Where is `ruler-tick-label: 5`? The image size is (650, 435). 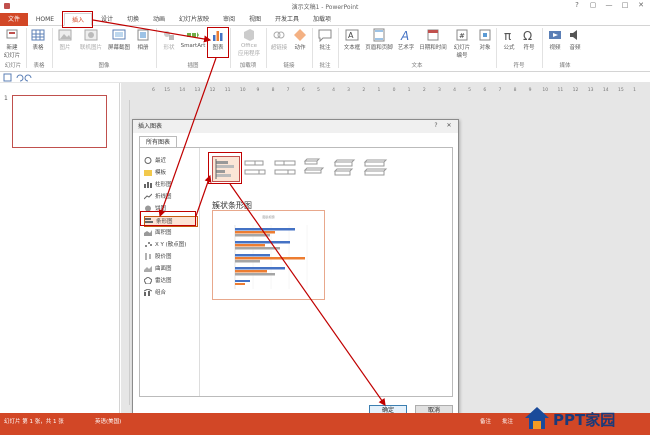 ruler-tick-label: 5 is located at coordinates (318, 90).